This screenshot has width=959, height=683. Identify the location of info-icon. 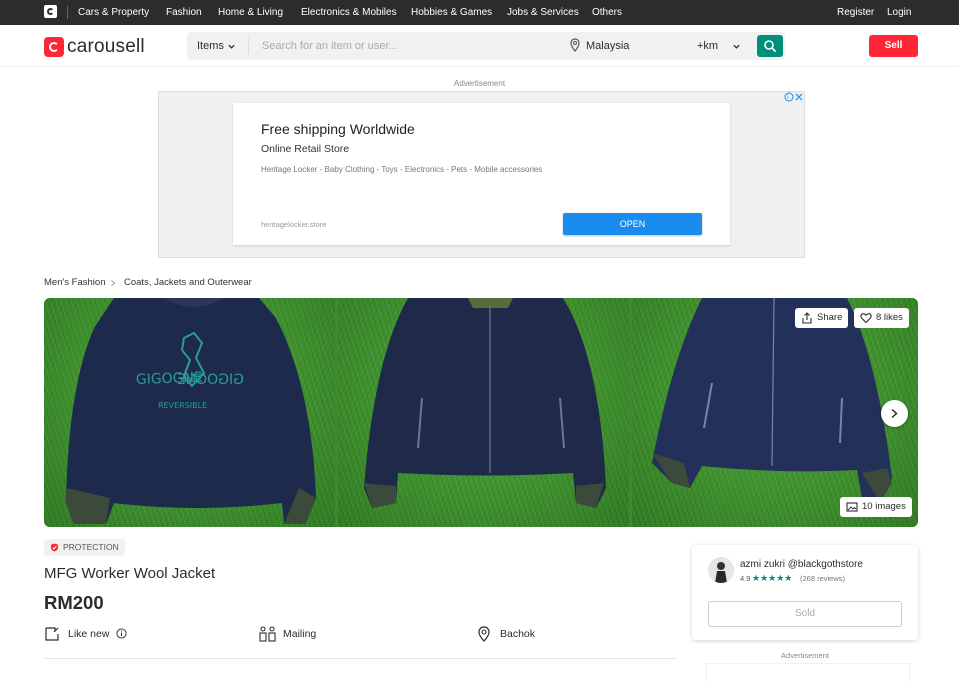
(121, 633).